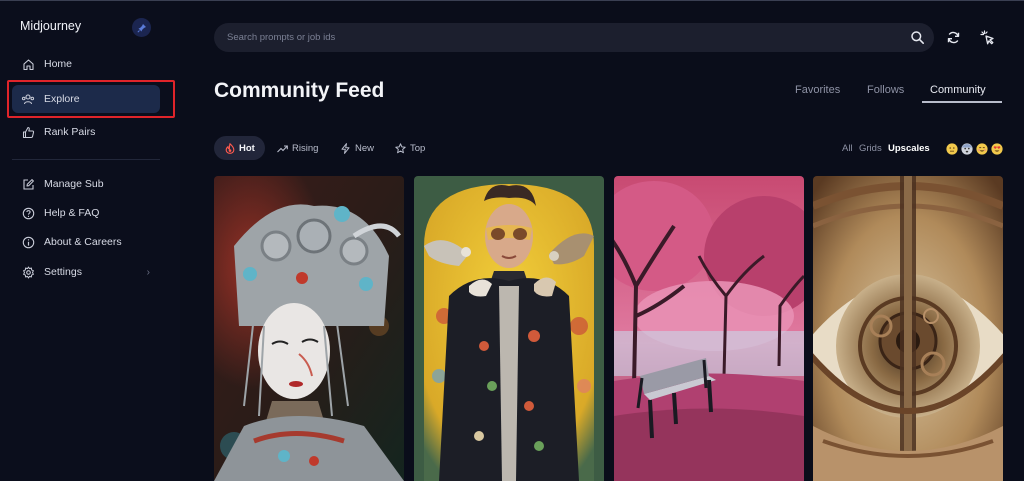 The width and height of the screenshot is (1024, 481). What do you see at coordinates (345, 148) in the screenshot?
I see `bolt-icon` at bounding box center [345, 148].